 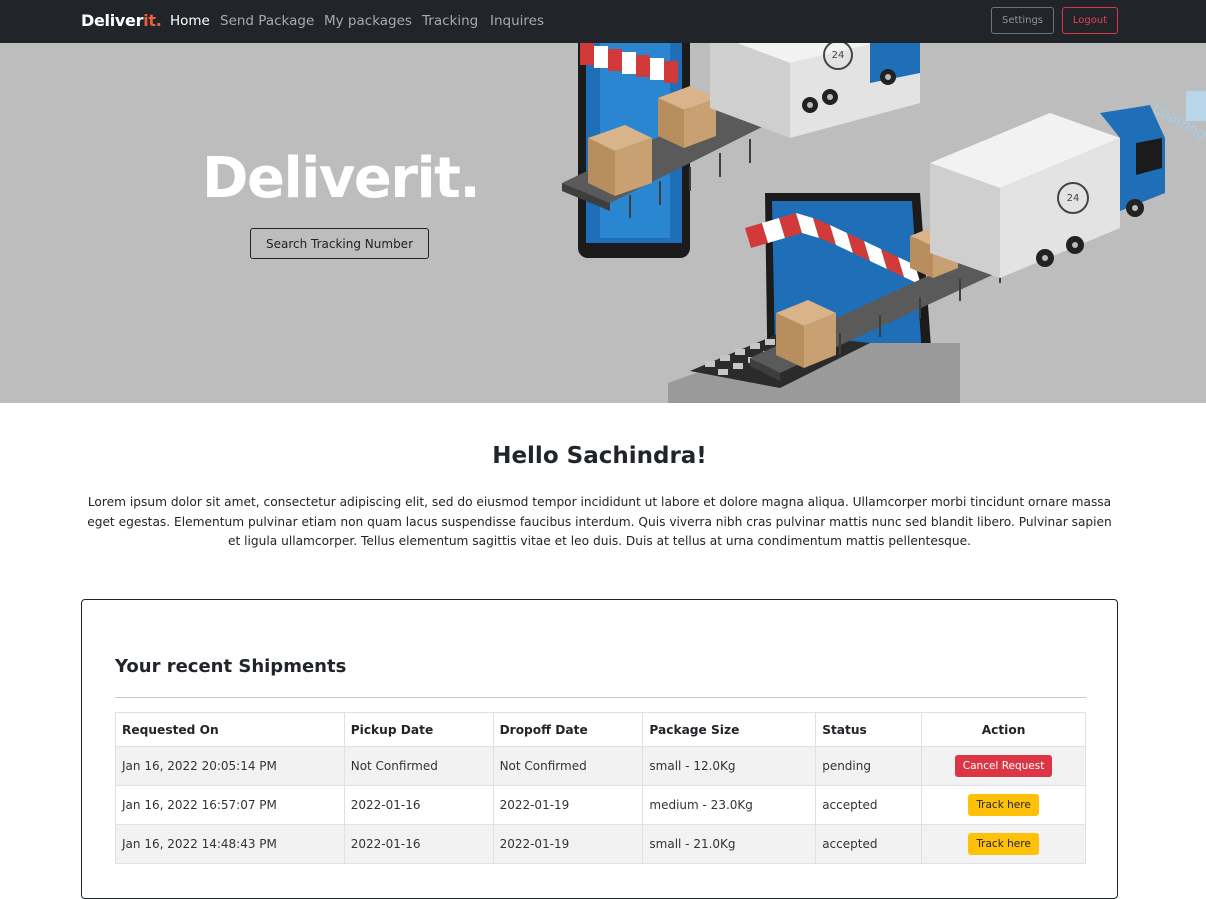 What do you see at coordinates (729, 844) in the screenshot?
I see `cell-size: small - 21.0Kg` at bounding box center [729, 844].